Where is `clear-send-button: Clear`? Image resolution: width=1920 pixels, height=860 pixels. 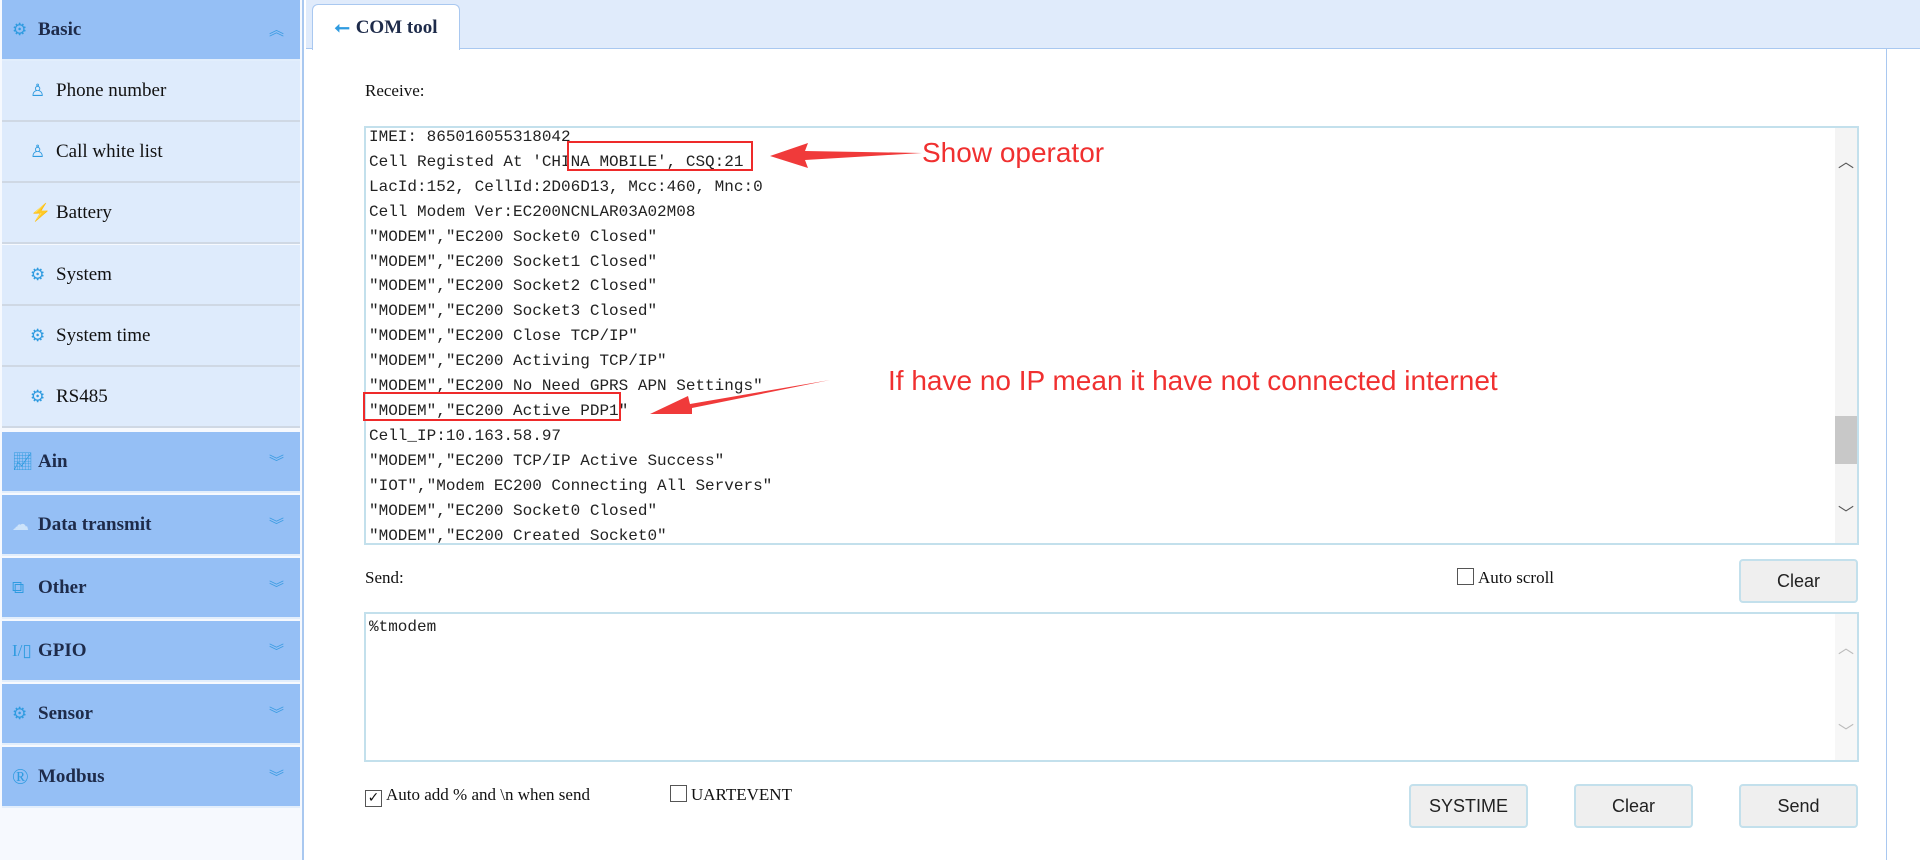 clear-send-button: Clear is located at coordinates (1633, 806).